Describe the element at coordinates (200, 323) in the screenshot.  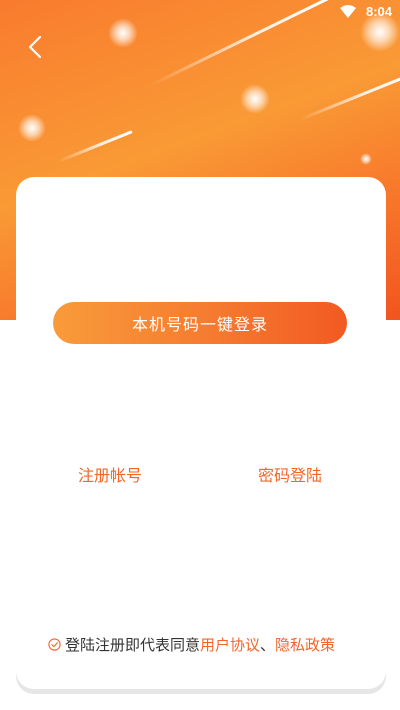
I see `one-tap-login-button: 本机号码一键登录` at that location.